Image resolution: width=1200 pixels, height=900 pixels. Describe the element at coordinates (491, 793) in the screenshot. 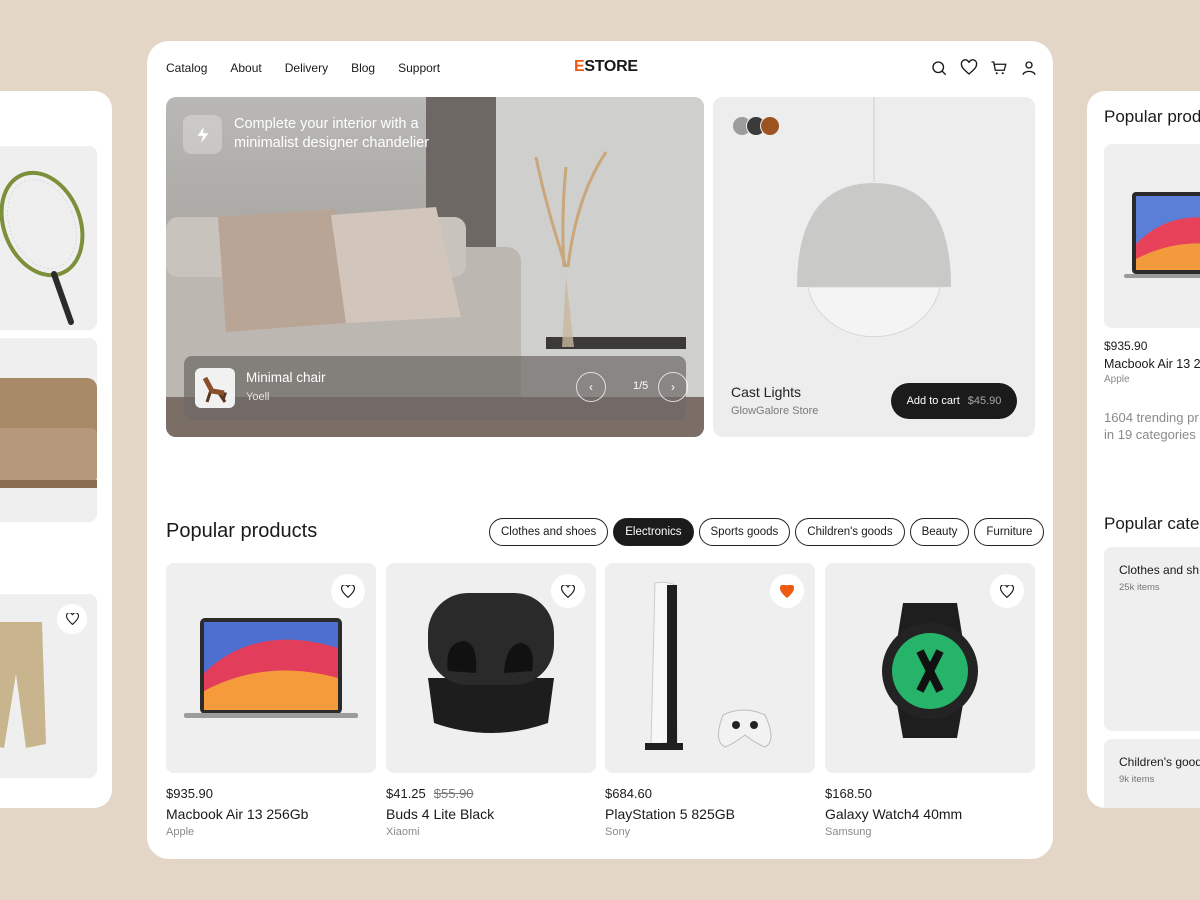

I see `product-price: $41.25 $55.90` at that location.